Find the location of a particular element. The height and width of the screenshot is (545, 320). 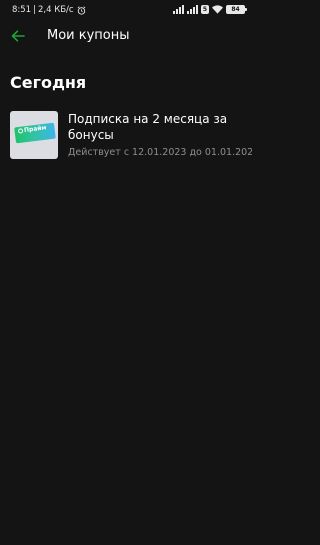

battery-level: 84 is located at coordinates (235, 9).